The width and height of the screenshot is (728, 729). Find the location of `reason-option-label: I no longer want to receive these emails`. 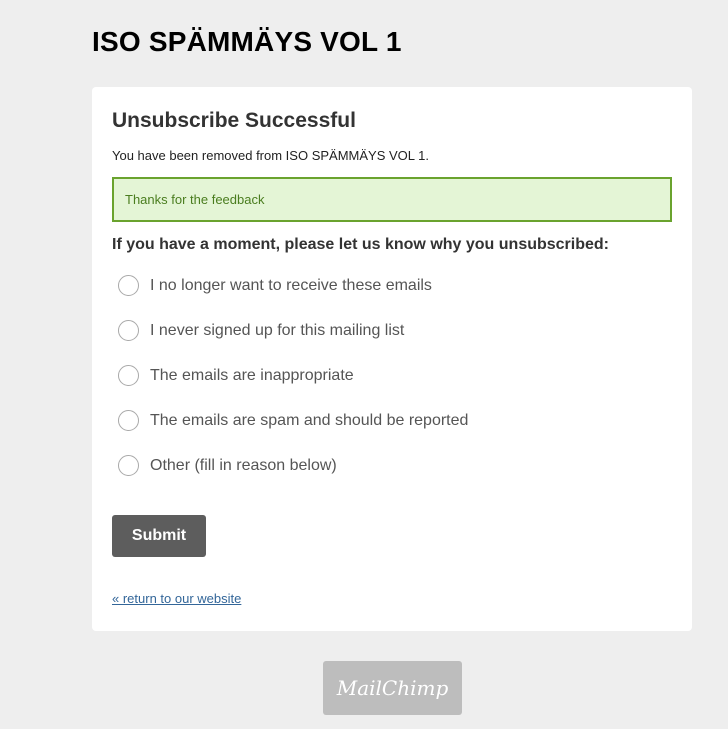

reason-option-label: I no longer want to receive these emails is located at coordinates (291, 285).